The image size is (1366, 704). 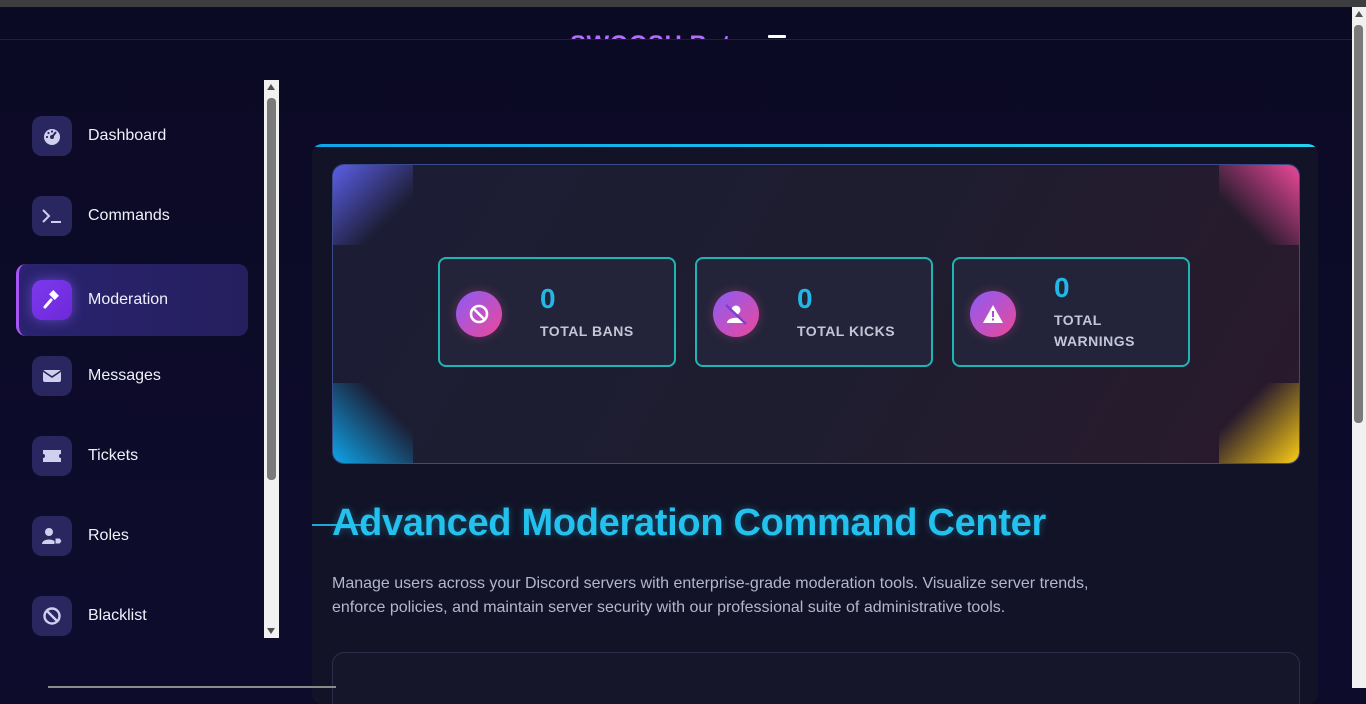 I want to click on sidebar-item-label: Moderation, so click(x=128, y=299).